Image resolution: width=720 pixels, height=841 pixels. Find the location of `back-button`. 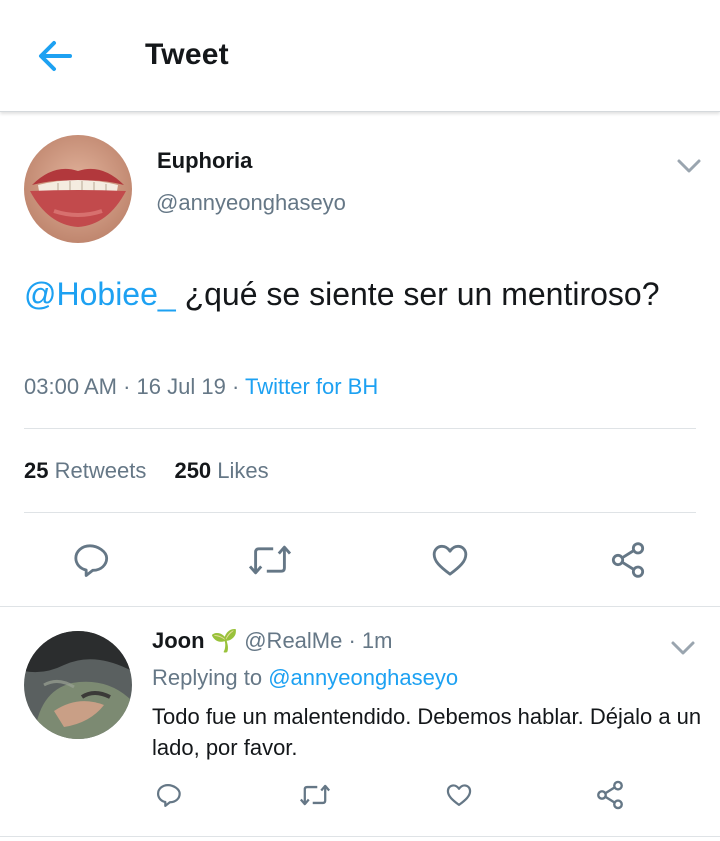

back-button is located at coordinates (54, 56).